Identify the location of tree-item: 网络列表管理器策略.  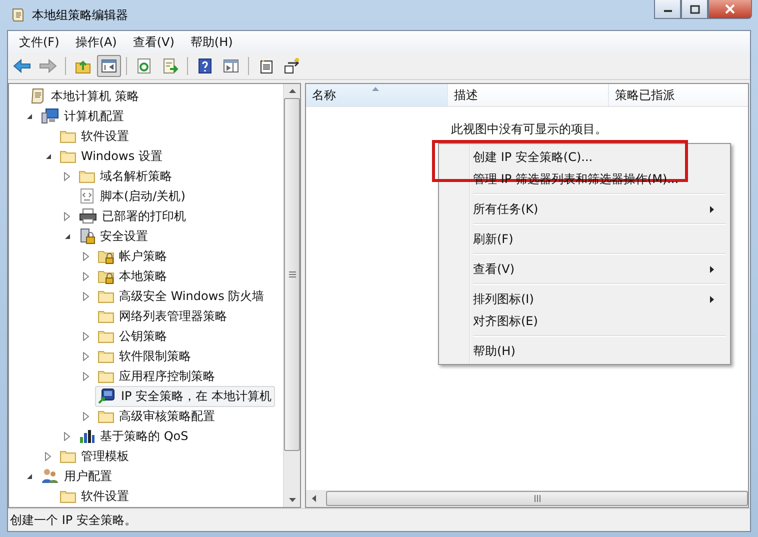
(163, 316).